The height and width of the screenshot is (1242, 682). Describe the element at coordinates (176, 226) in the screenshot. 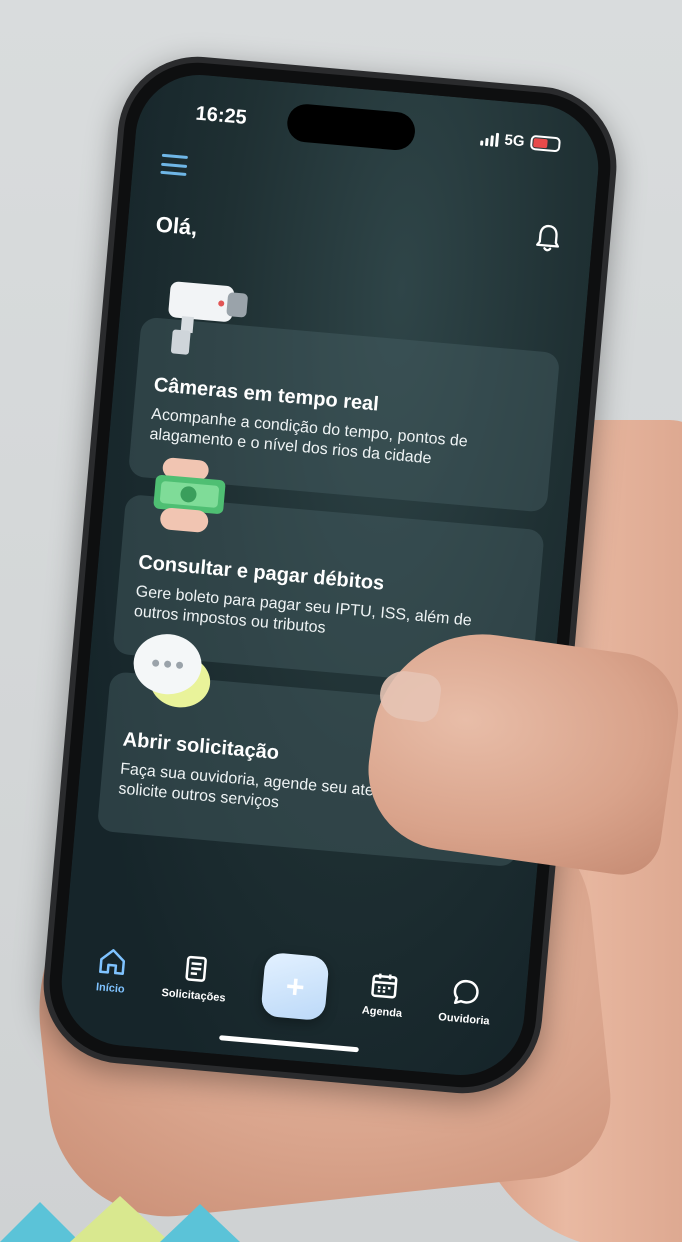

I see `greeting: Olá,` at that location.